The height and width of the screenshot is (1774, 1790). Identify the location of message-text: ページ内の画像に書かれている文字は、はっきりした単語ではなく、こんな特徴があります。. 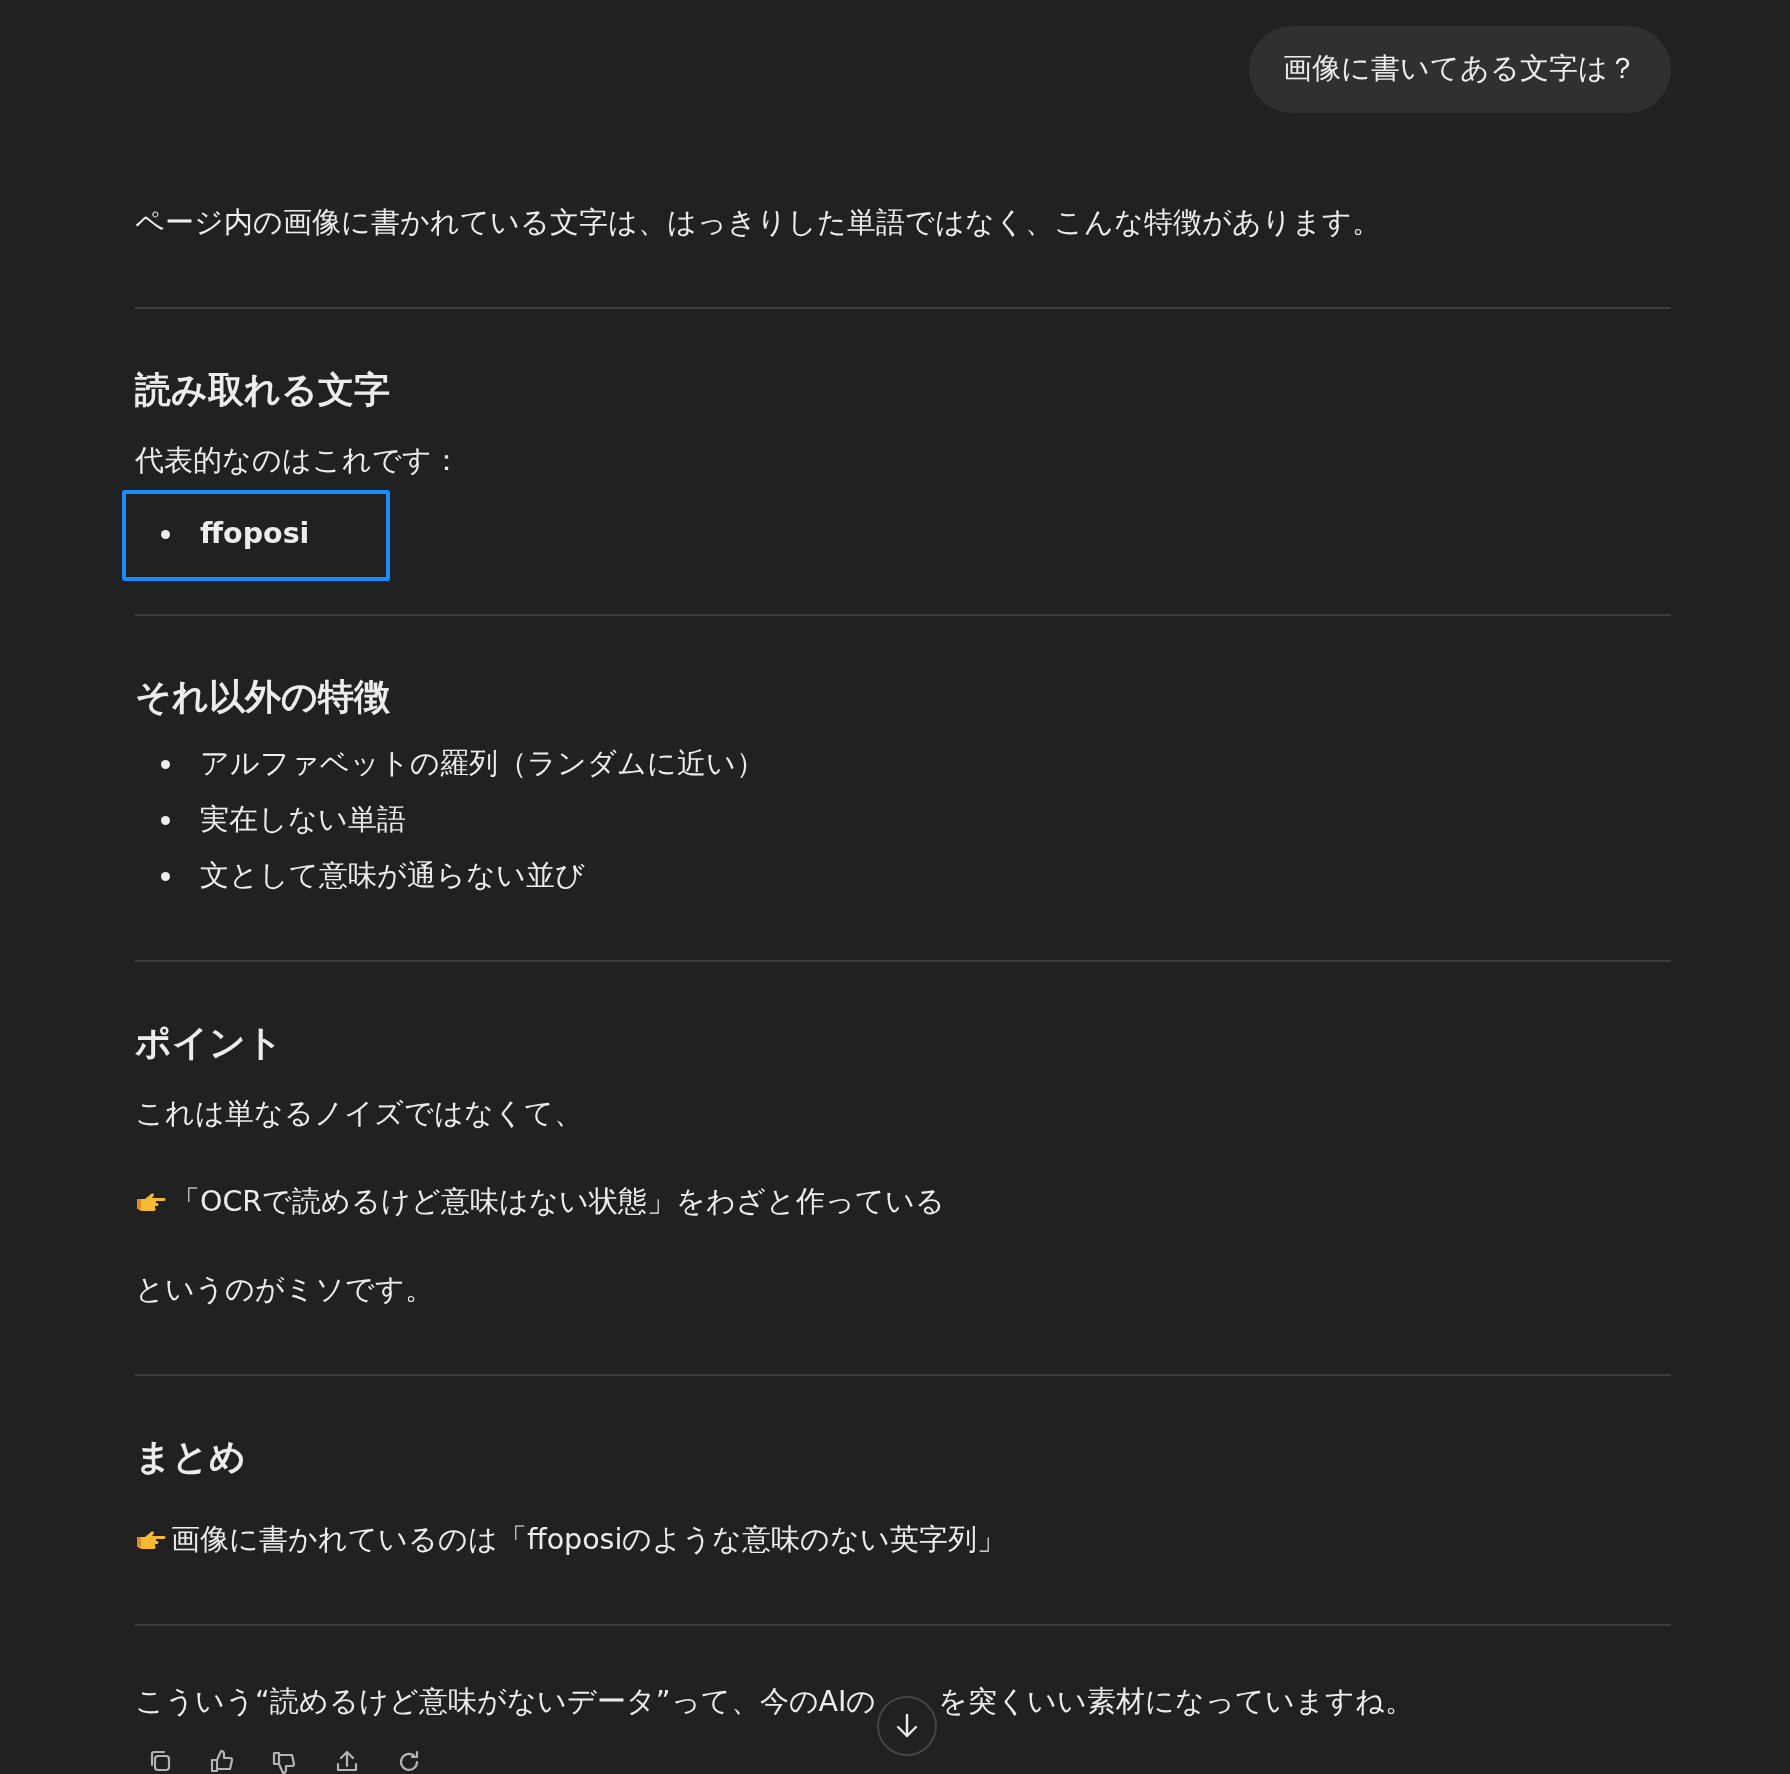
(758, 223).